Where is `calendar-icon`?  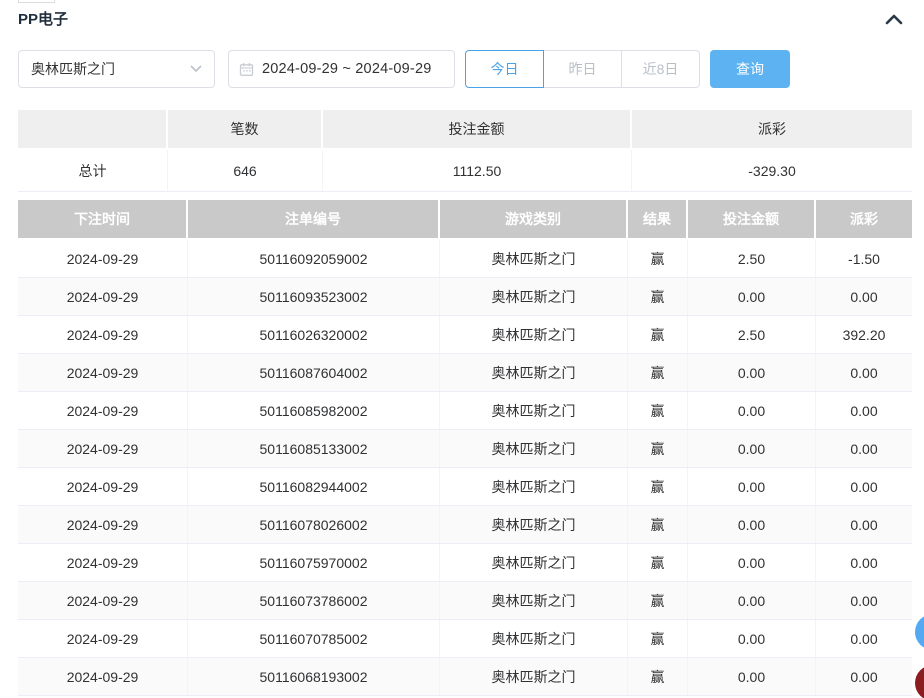
calendar-icon is located at coordinates (246, 69).